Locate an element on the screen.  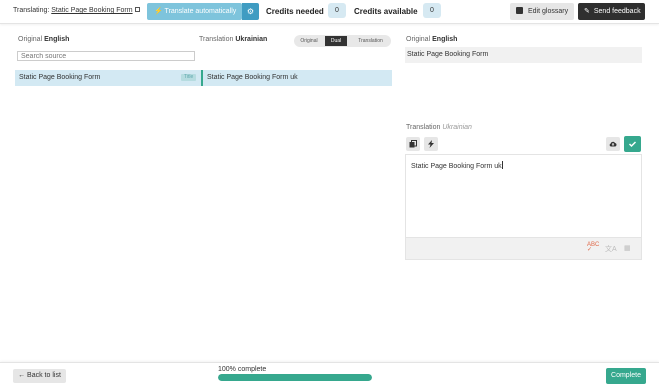
editor-translation-language: Ukrainian is located at coordinates (457, 127).